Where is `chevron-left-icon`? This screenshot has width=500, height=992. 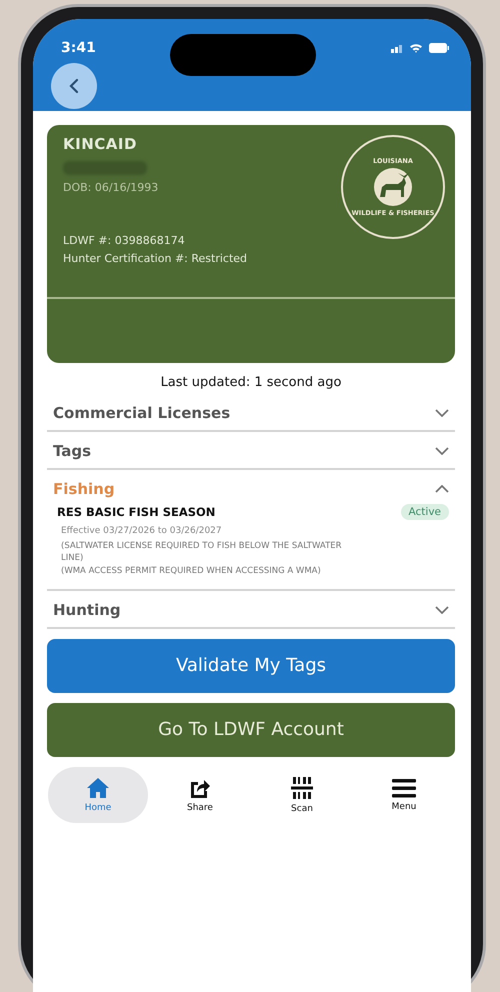 chevron-left-icon is located at coordinates (74, 86).